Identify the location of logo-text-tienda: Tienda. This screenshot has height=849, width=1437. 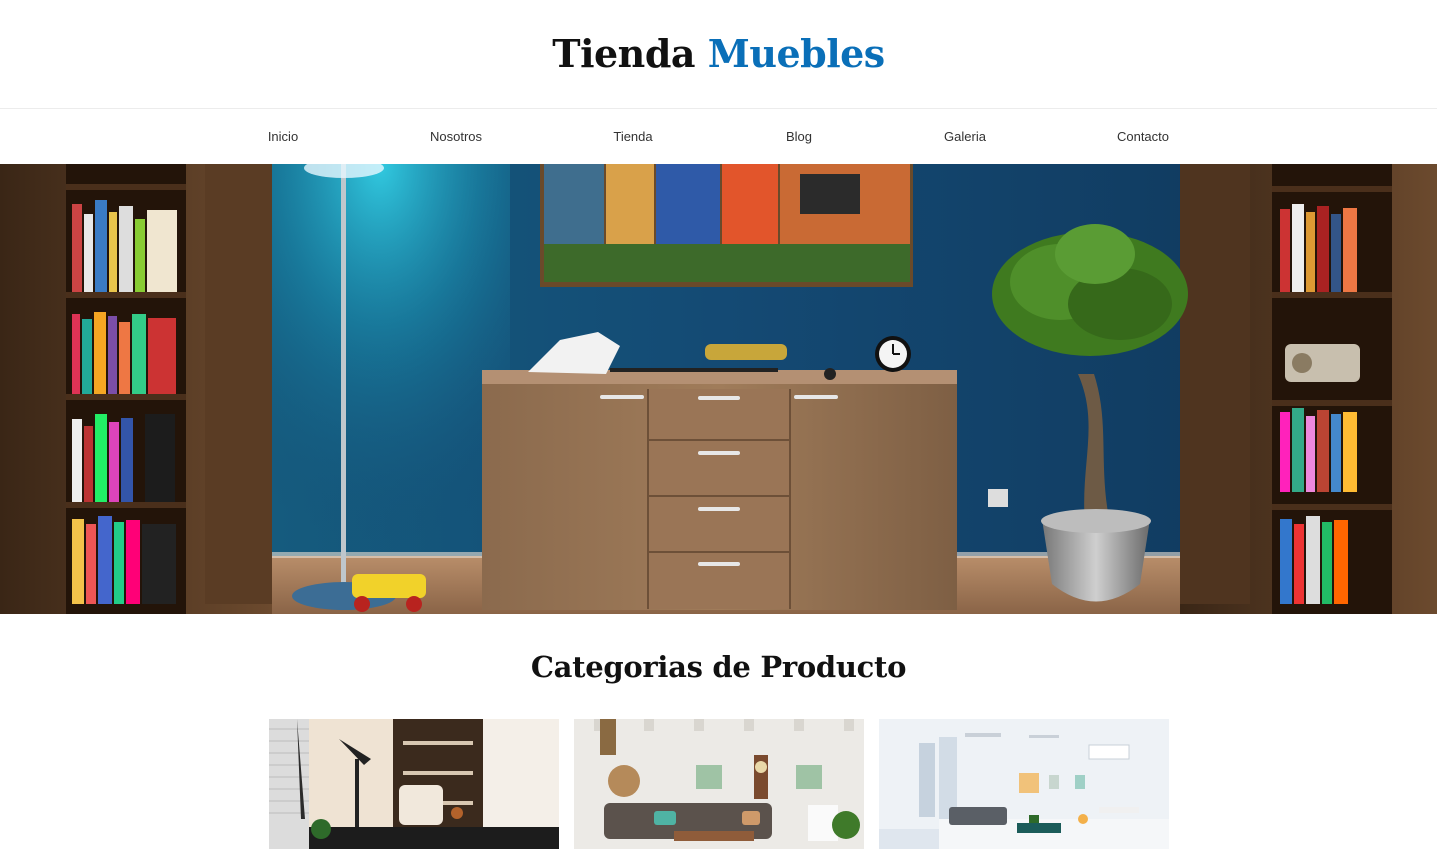
(624, 53).